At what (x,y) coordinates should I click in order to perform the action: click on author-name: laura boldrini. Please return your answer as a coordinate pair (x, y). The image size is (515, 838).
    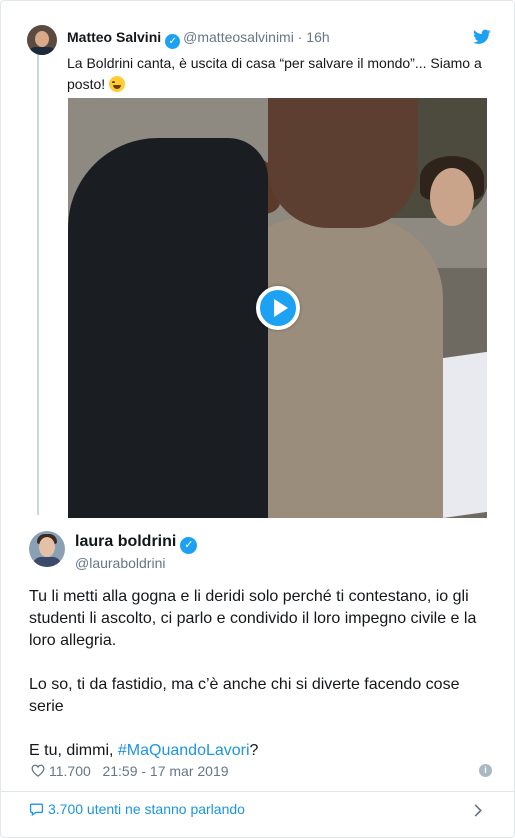
    Looking at the image, I should click on (125, 541).